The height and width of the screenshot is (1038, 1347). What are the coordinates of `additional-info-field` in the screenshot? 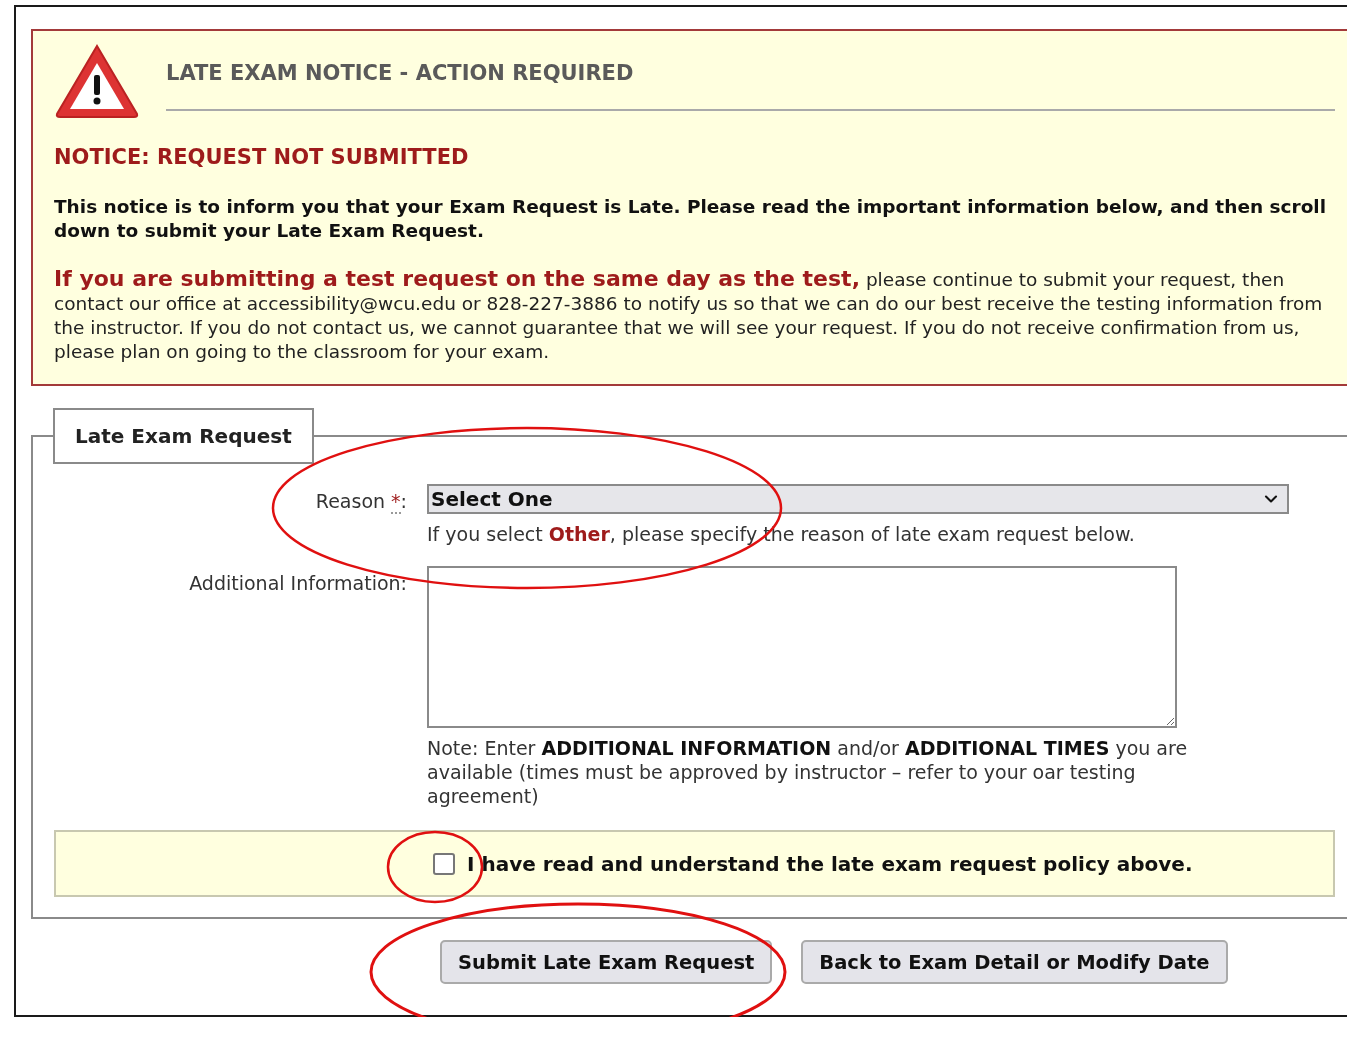 It's located at (802, 647).